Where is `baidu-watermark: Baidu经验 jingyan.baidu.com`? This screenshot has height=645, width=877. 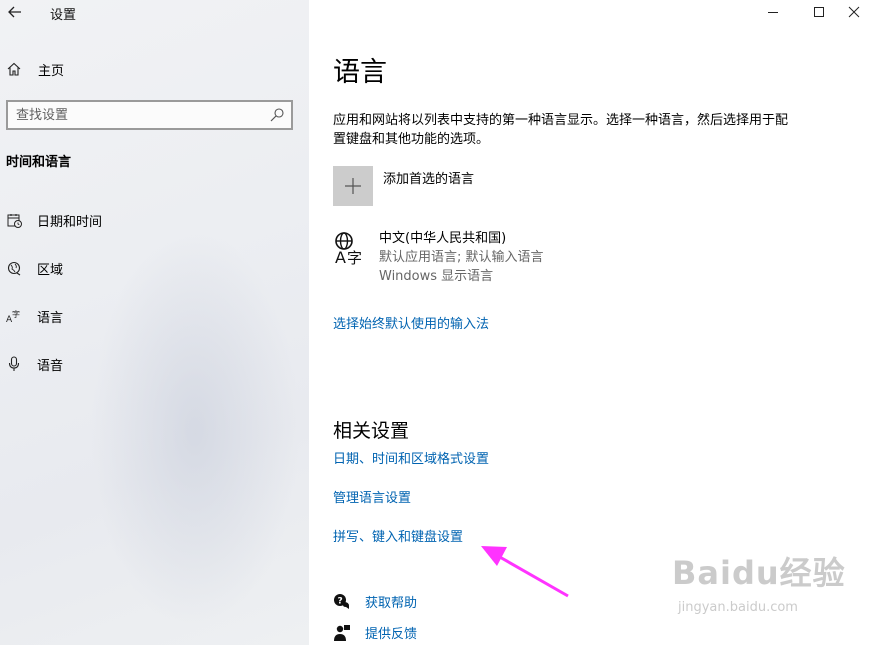
baidu-watermark: Baidu经验 jingyan.baidu.com is located at coordinates (772, 588).